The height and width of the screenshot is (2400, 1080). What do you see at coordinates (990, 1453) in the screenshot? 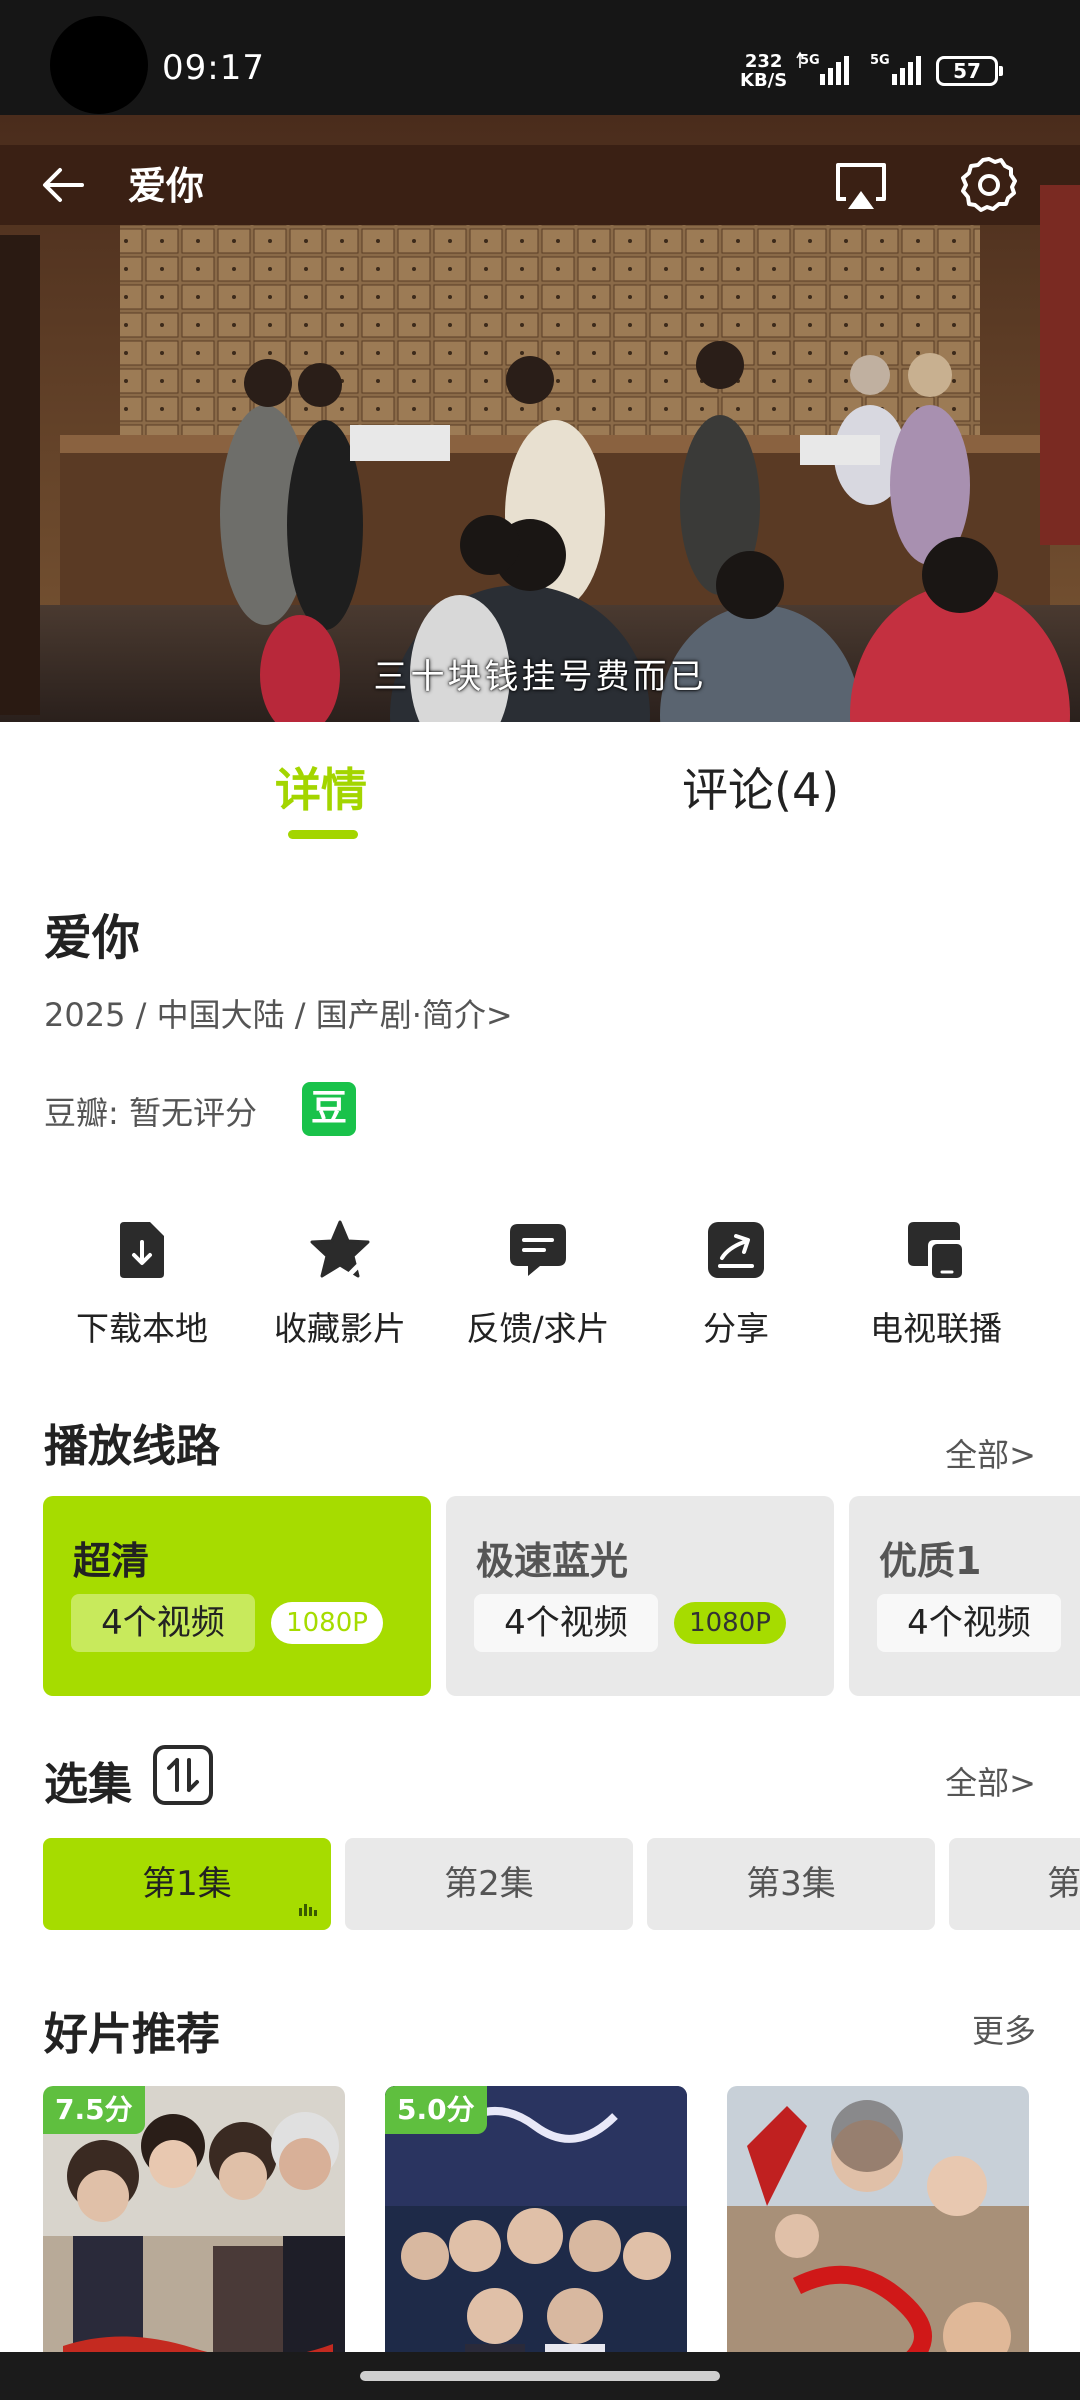
I see `sources-all-link: 全部>` at bounding box center [990, 1453].